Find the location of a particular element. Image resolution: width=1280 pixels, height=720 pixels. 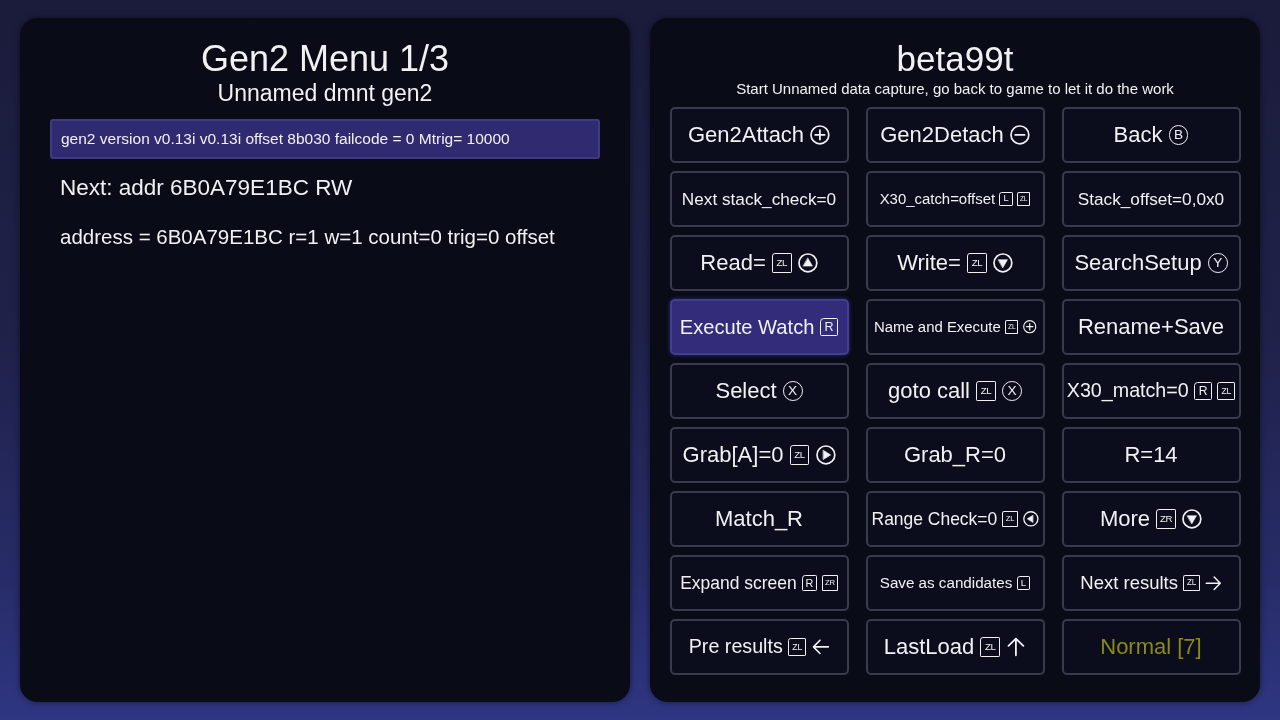

info-line: Next: addr 6B0A79E1BC RW is located at coordinates (207, 188).